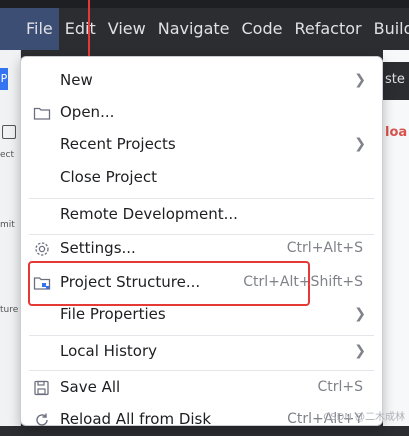 The height and width of the screenshot is (436, 409). Describe the element at coordinates (42, 113) in the screenshot. I see `folder-icon` at that location.